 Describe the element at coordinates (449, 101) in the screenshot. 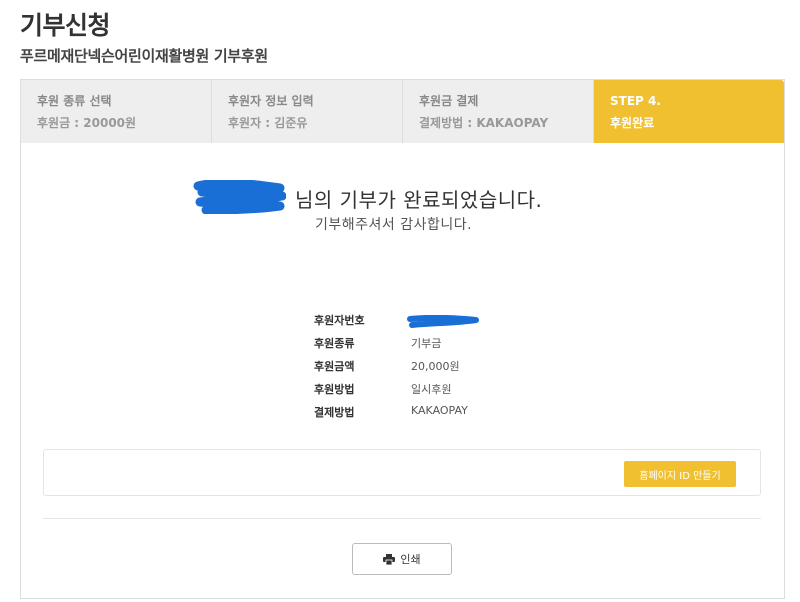

I see `step-3-title: 후원금 결제` at that location.